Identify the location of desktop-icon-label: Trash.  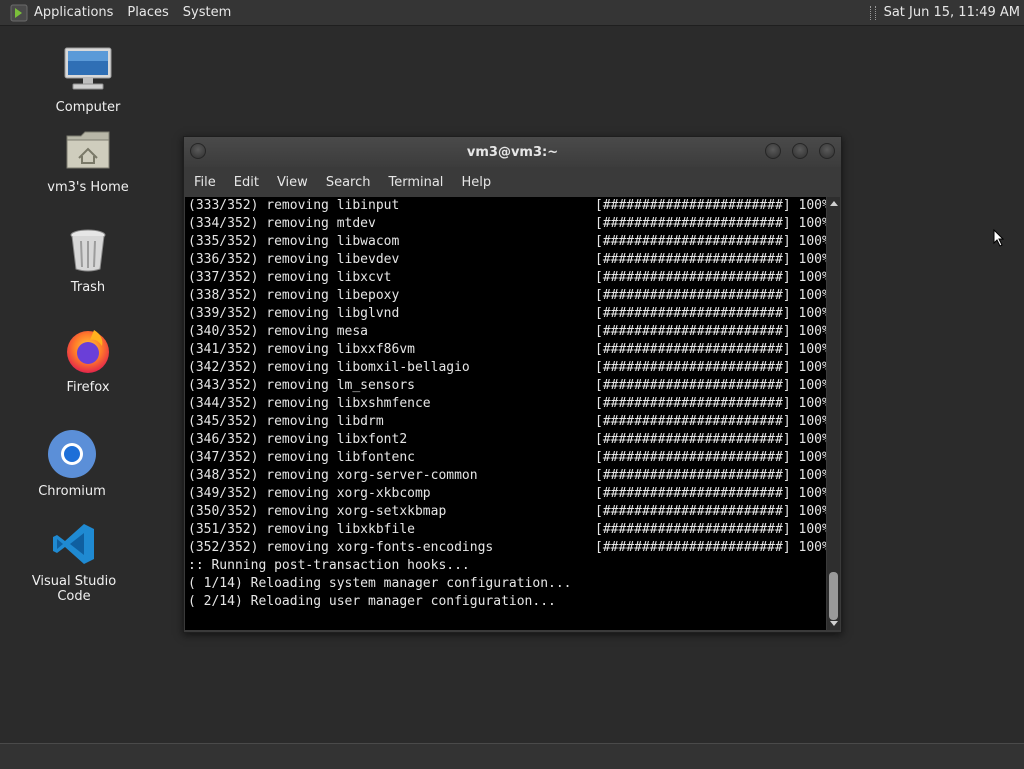
(88, 287).